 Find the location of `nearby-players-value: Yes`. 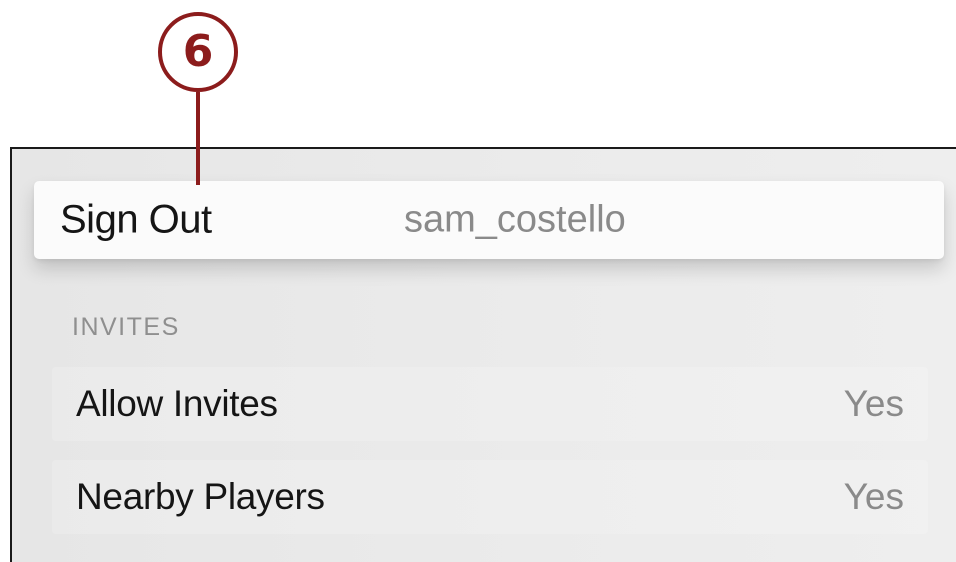

nearby-players-value: Yes is located at coordinates (873, 496).